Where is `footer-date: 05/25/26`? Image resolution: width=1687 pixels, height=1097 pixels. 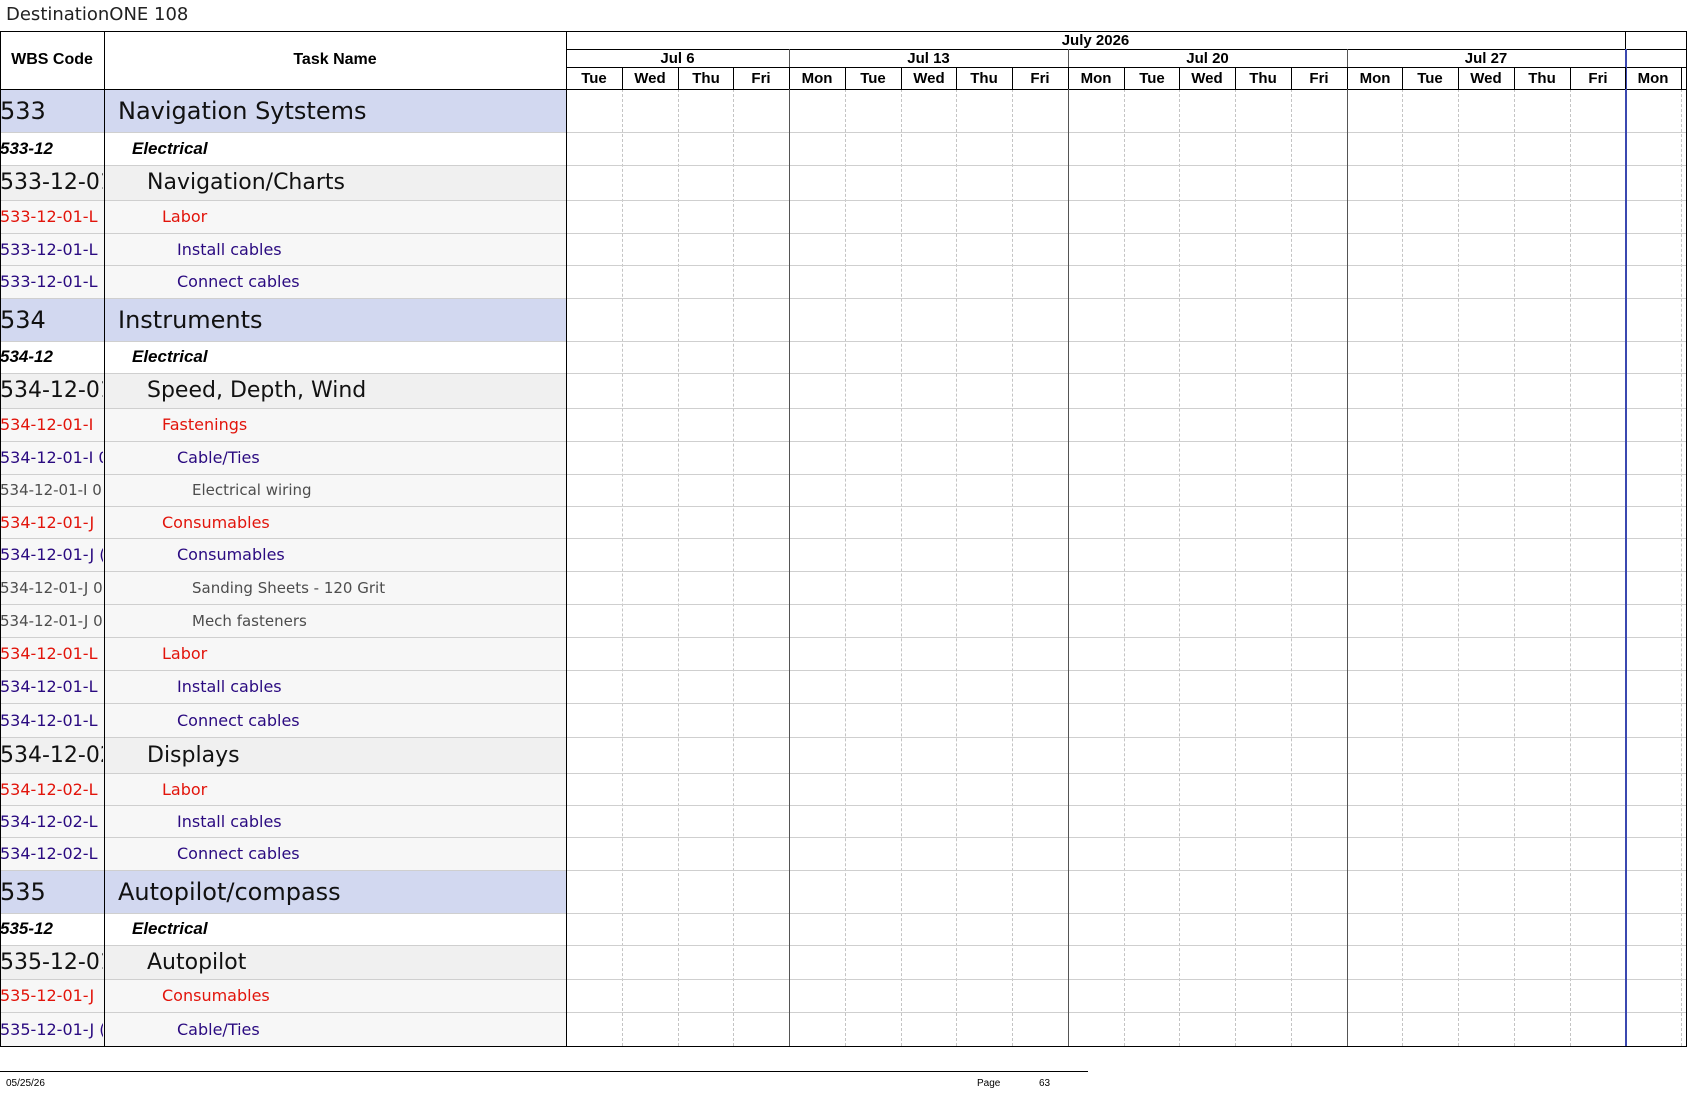 footer-date: 05/25/26 is located at coordinates (25, 1083).